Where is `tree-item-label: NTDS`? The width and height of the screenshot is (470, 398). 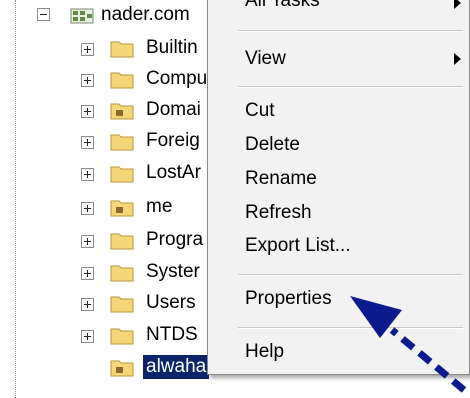 tree-item-label: NTDS is located at coordinates (172, 334).